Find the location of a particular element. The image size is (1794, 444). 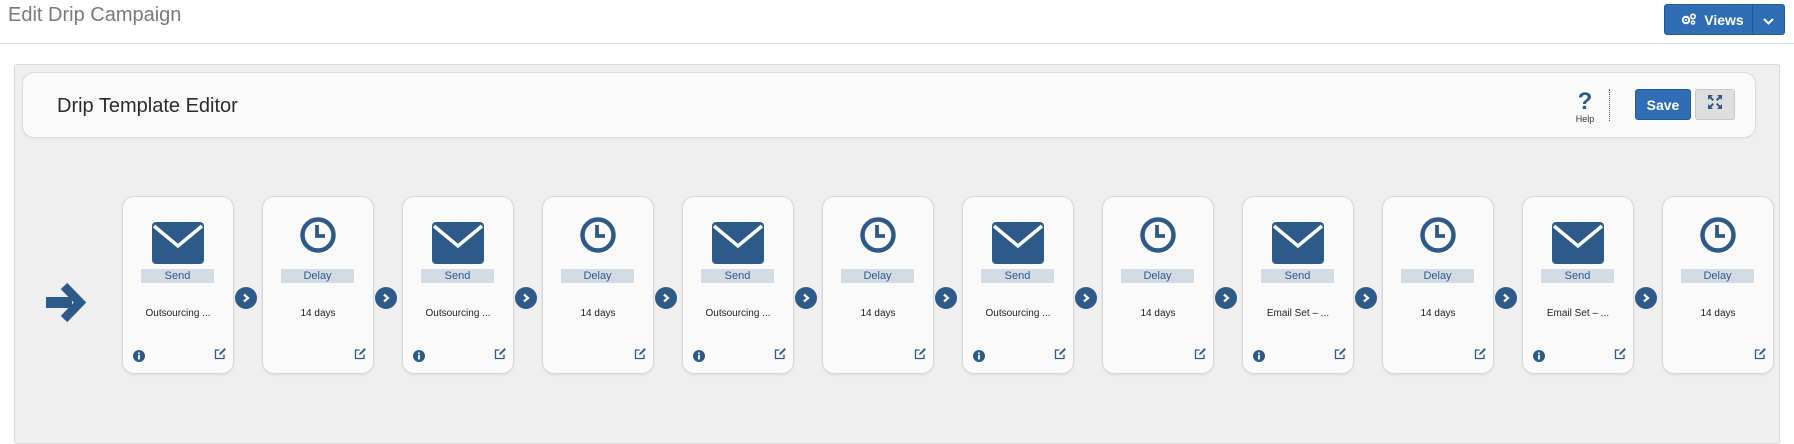

views-label: Views is located at coordinates (1724, 19).